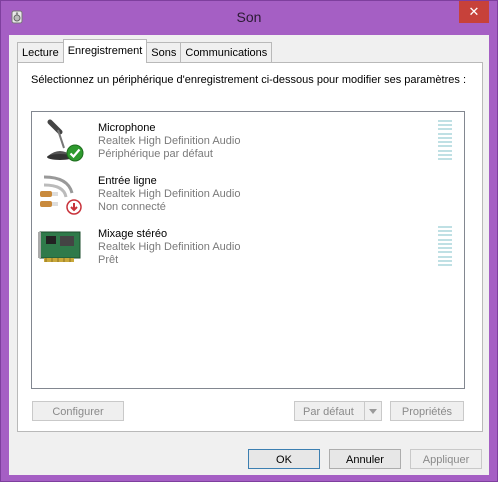 The image size is (498, 482). Describe the element at coordinates (155, 154) in the screenshot. I see `device-status: Périphérique par défaut` at that location.